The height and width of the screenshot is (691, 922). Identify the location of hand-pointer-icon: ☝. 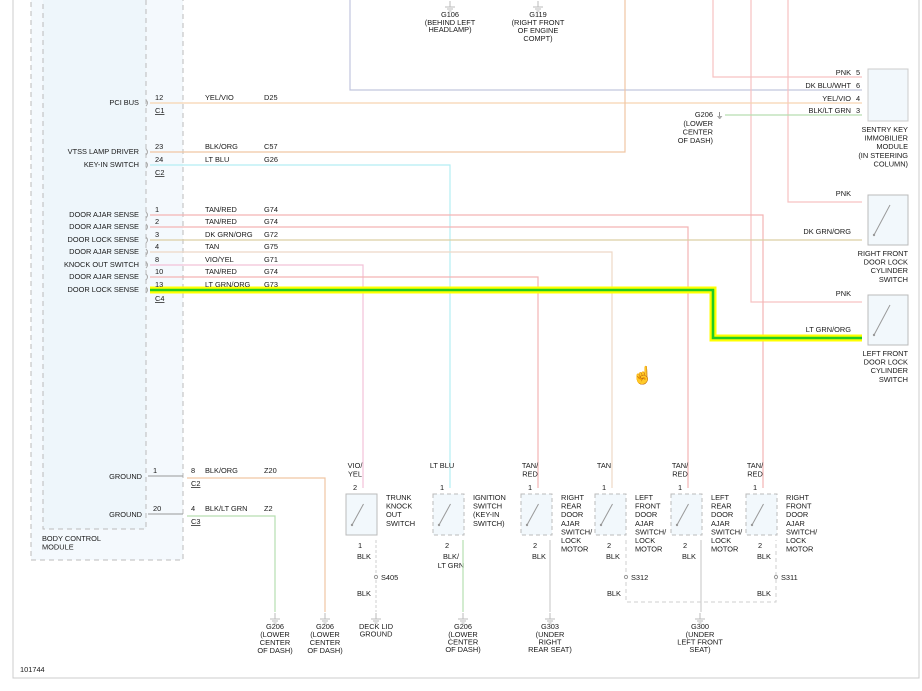
(642, 375).